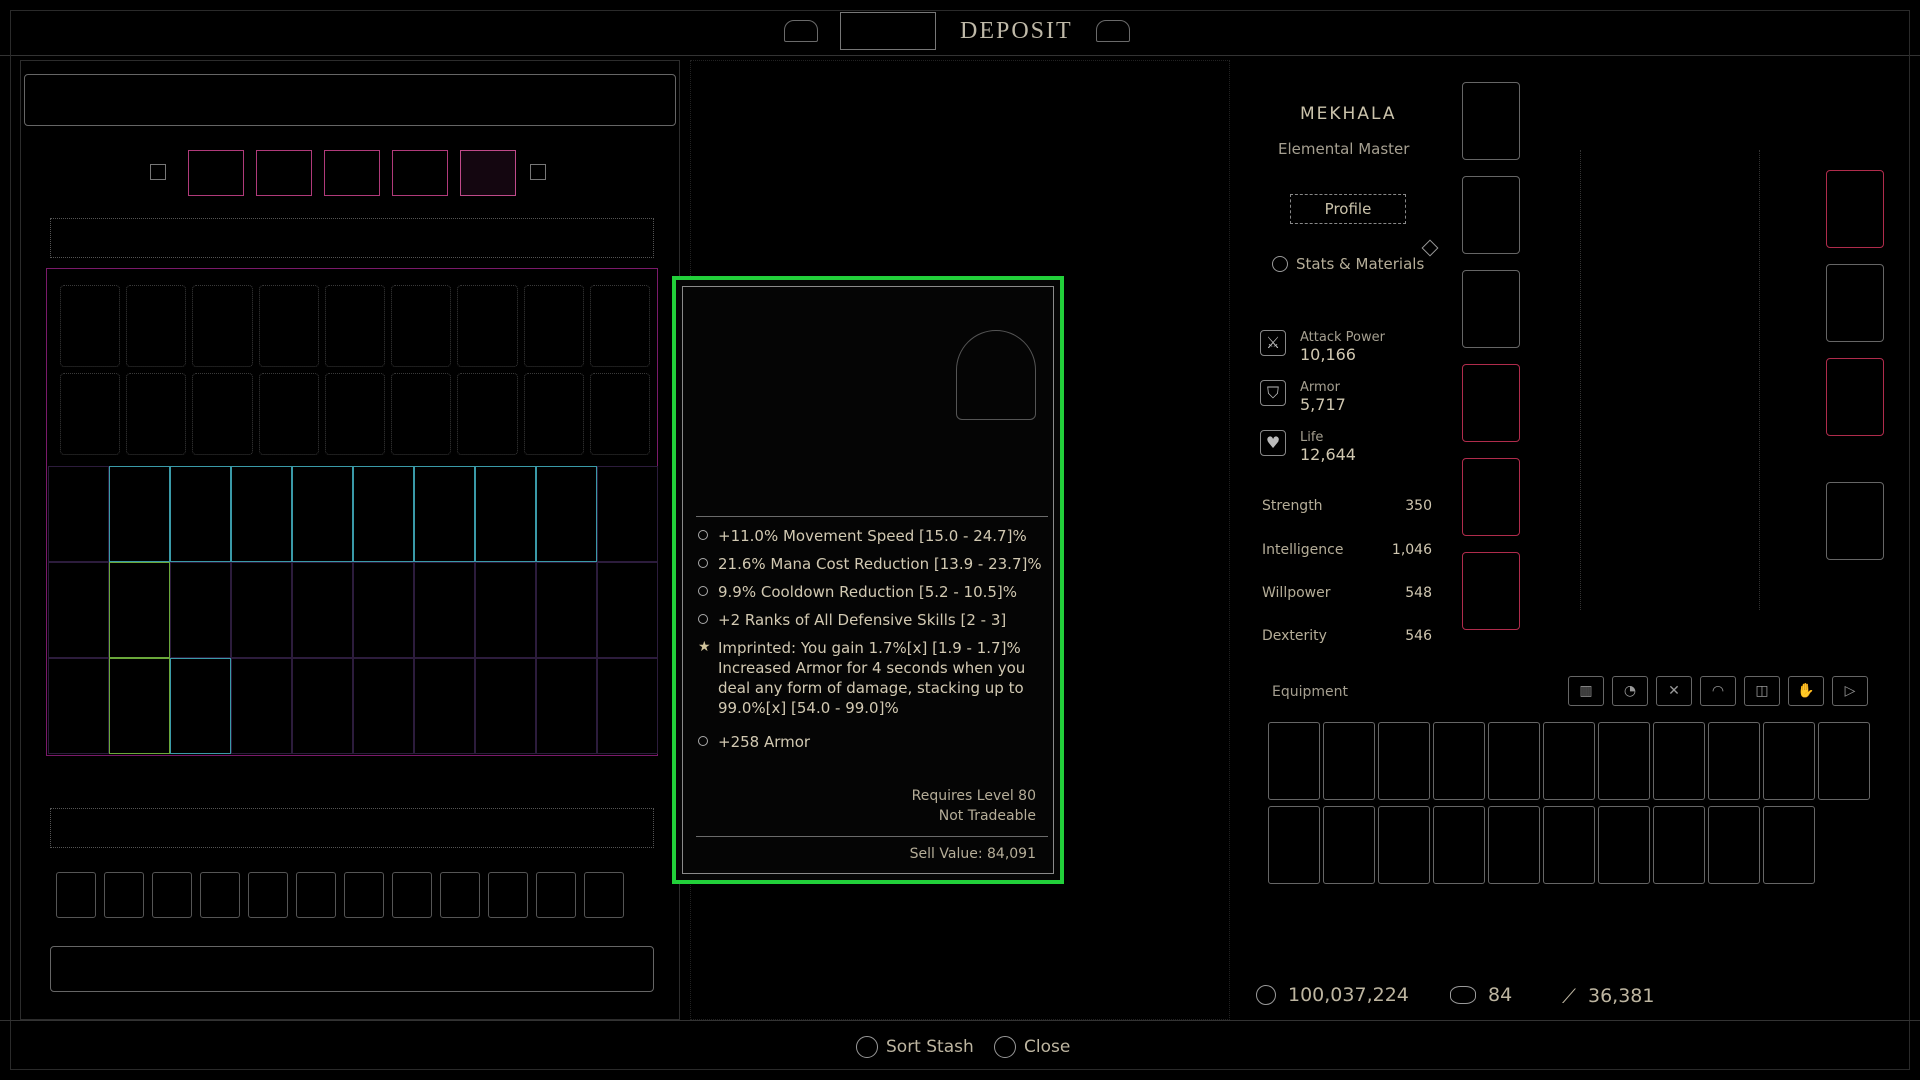 This screenshot has height=1080, width=1920. What do you see at coordinates (1855, 521) in the screenshot?
I see `offhand-slot` at bounding box center [1855, 521].